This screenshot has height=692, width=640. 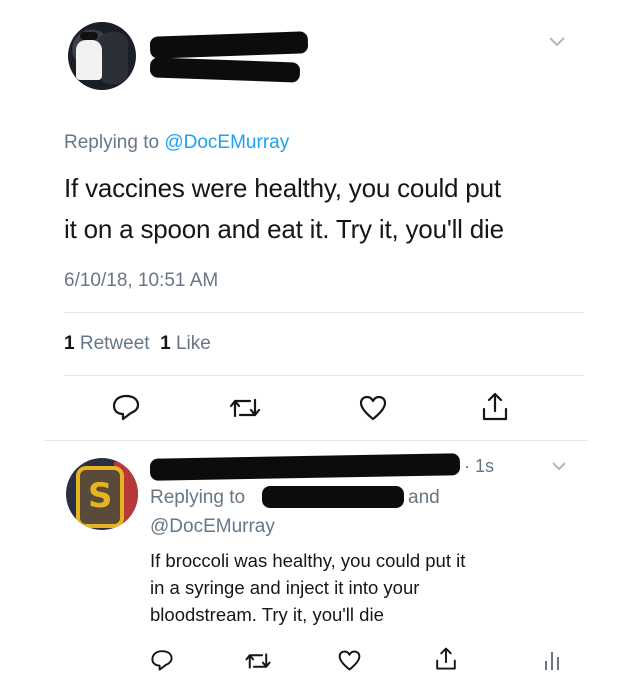 I want to click on tweet-text-line: If vaccines were healthy, you could put, so click(x=282, y=188).